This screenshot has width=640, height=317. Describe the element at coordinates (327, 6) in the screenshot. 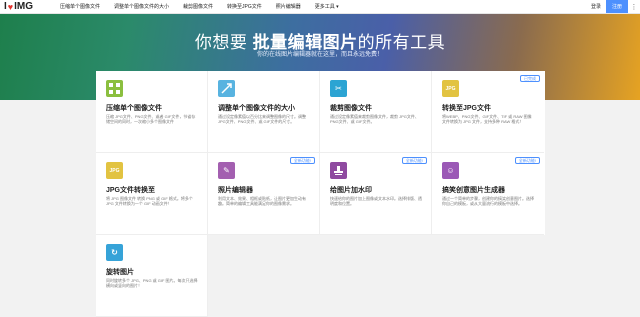

I see `nav-more-tools: 更多工具 ▾` at that location.